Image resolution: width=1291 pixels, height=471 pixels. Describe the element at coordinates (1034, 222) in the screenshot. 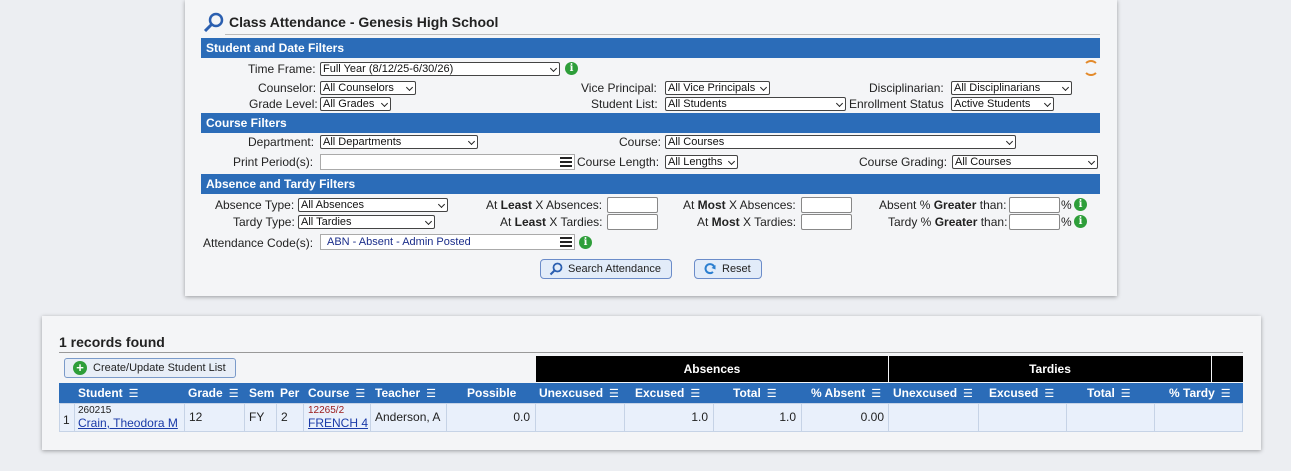

I see `tardy-pct-input` at that location.